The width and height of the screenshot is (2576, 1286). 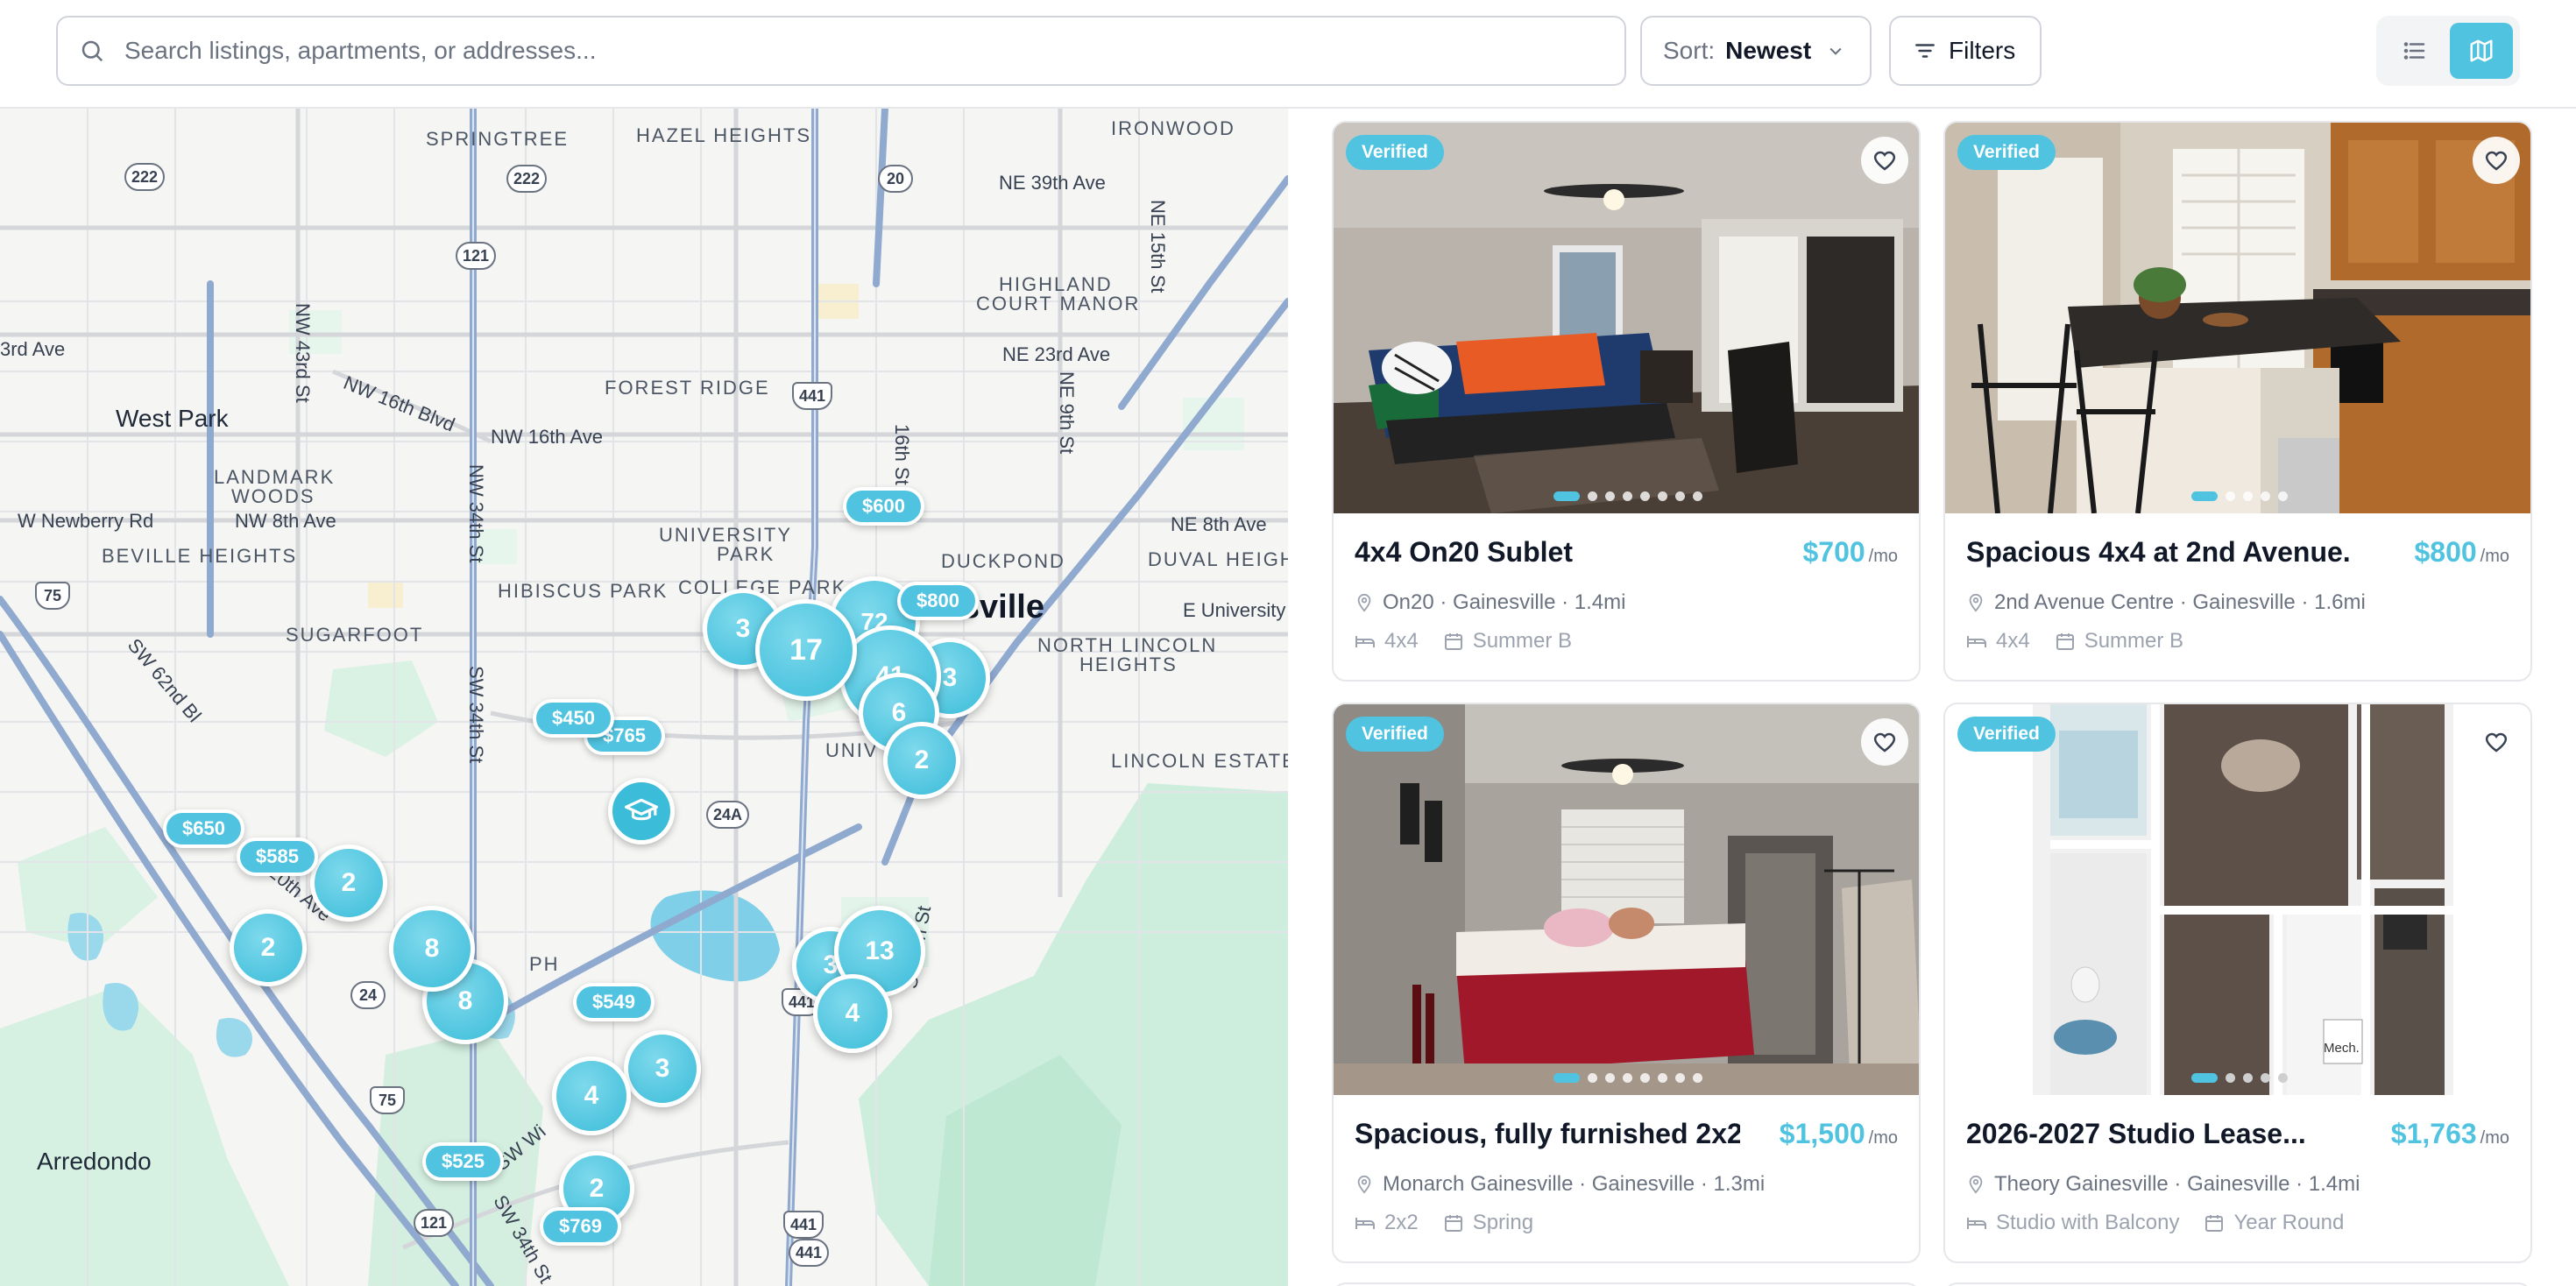 I want to click on price-amount: $800, so click(x=2445, y=552).